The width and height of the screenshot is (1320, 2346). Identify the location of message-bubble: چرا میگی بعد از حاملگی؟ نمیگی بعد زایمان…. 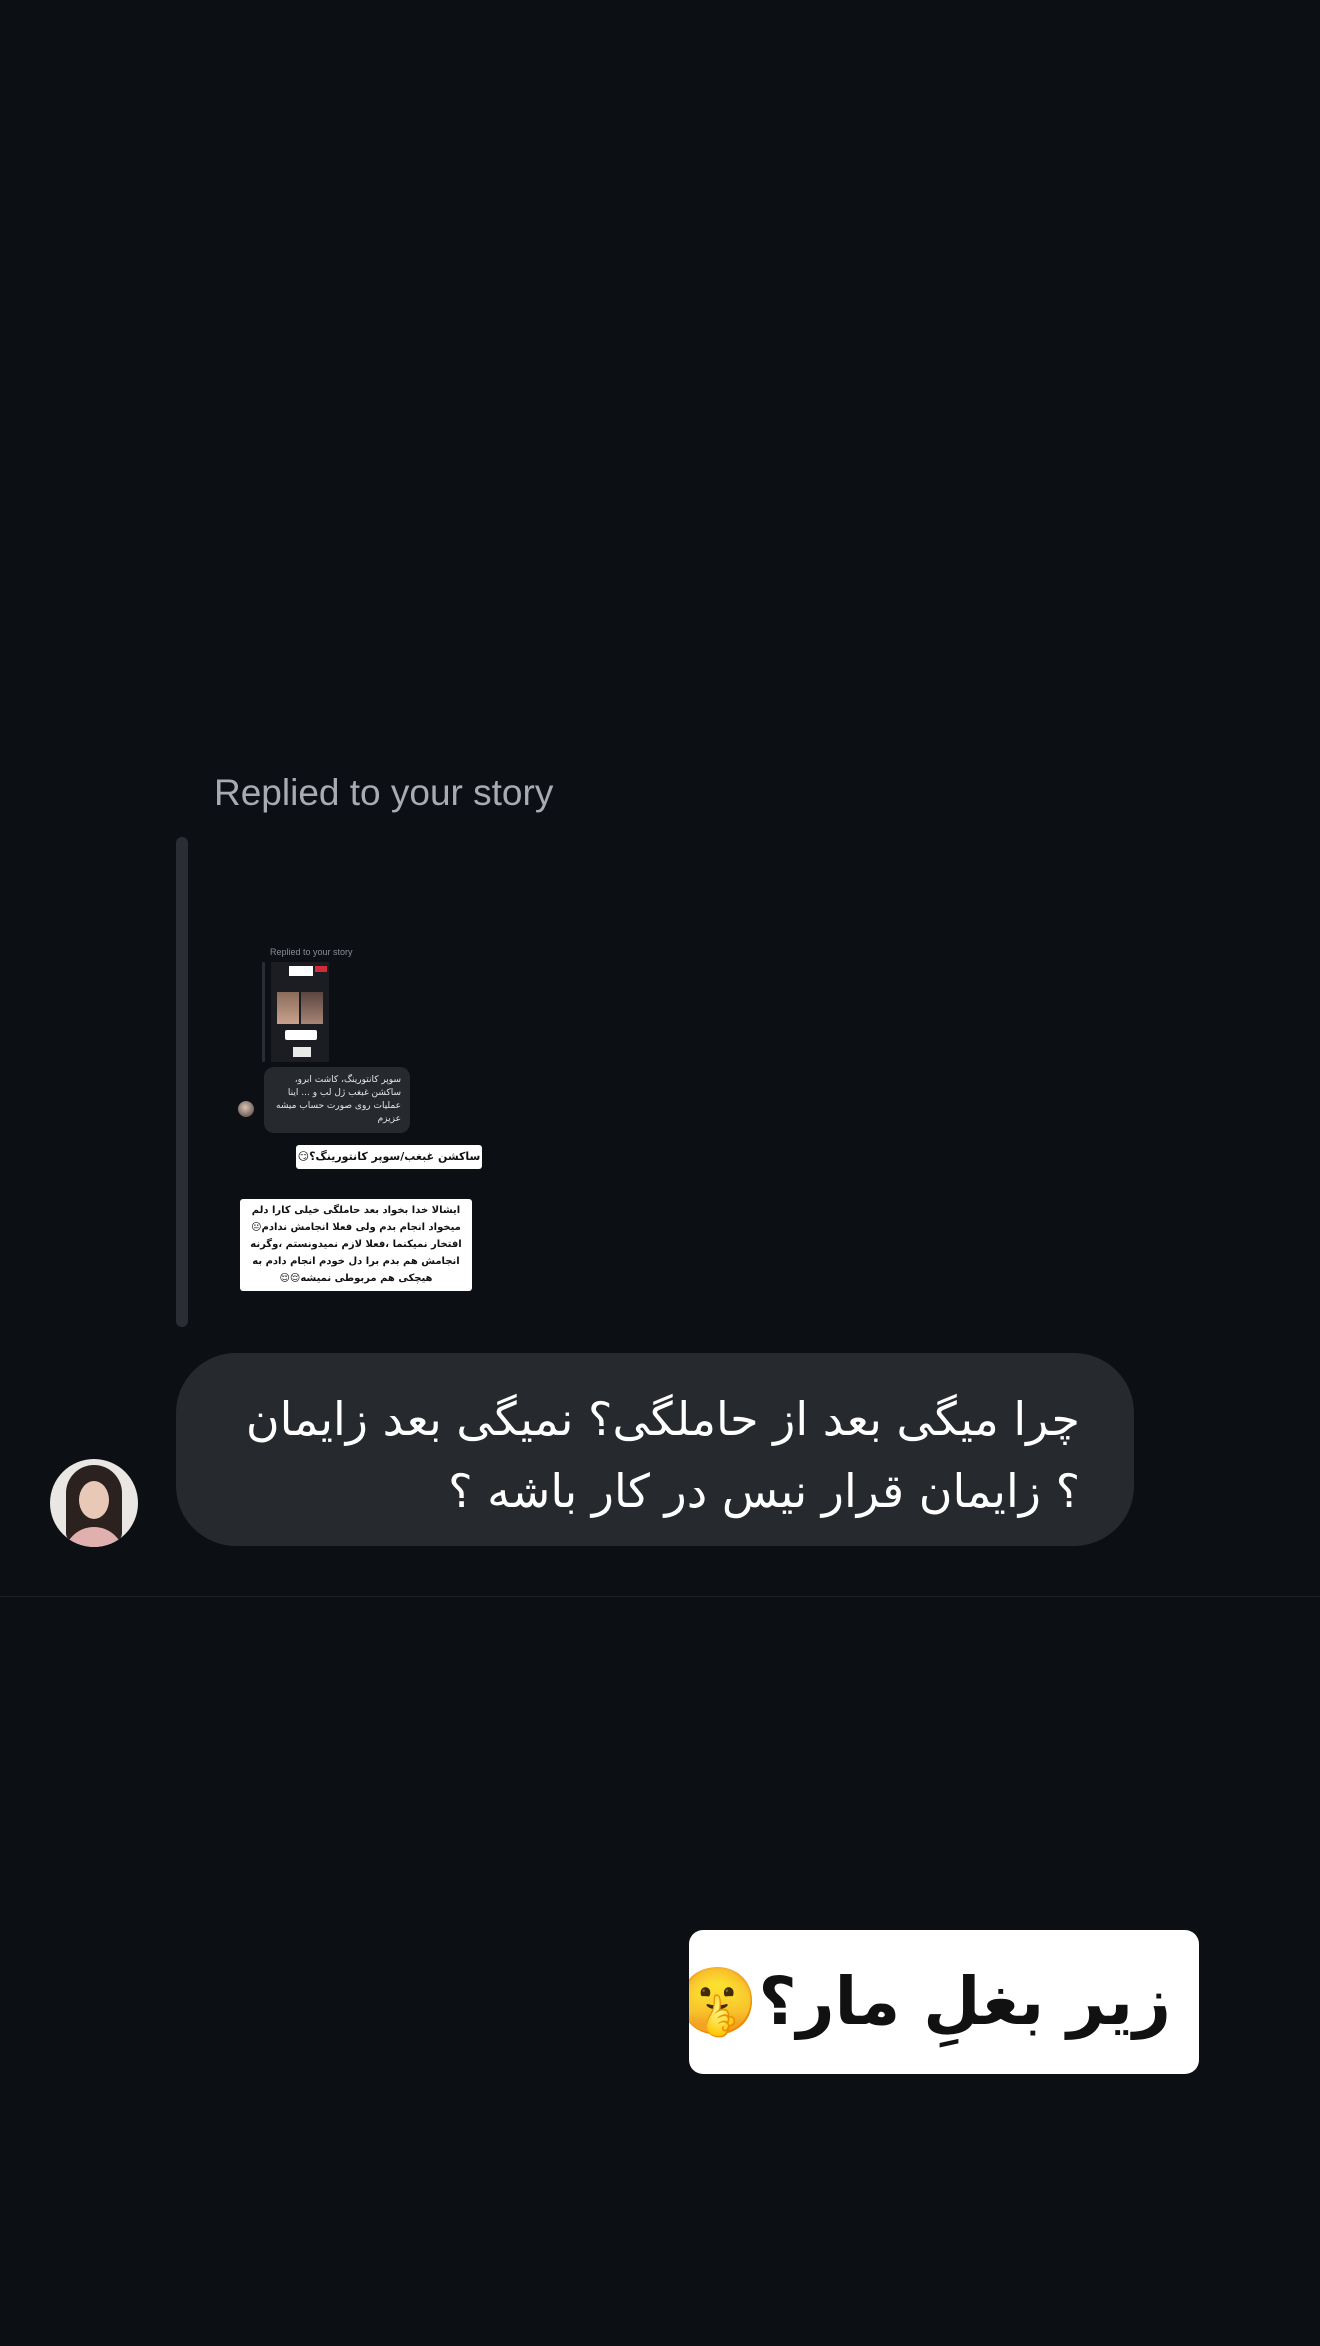
(655, 1449).